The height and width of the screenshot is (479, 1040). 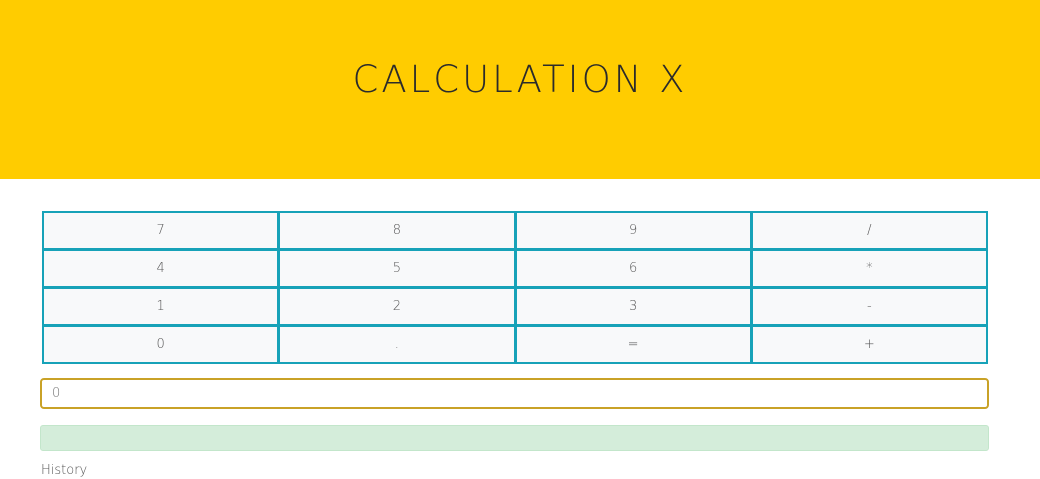 What do you see at coordinates (161, 344) in the screenshot?
I see `key-0: 0` at bounding box center [161, 344].